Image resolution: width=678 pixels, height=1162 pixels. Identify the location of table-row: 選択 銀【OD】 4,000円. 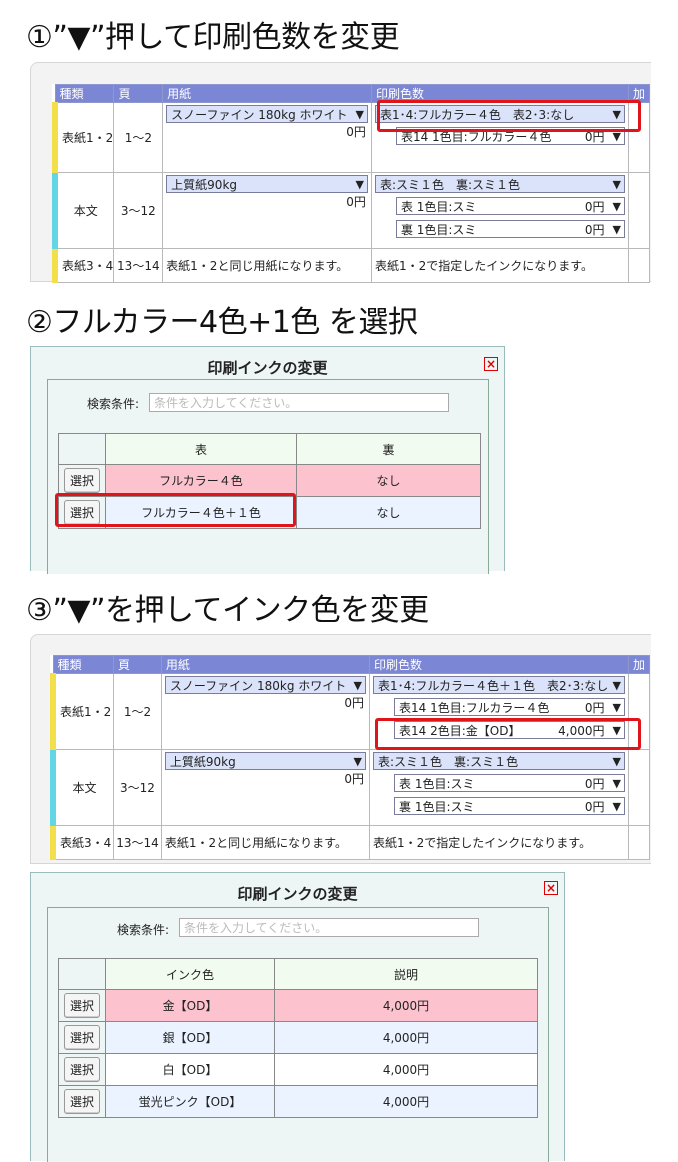
(298, 1037).